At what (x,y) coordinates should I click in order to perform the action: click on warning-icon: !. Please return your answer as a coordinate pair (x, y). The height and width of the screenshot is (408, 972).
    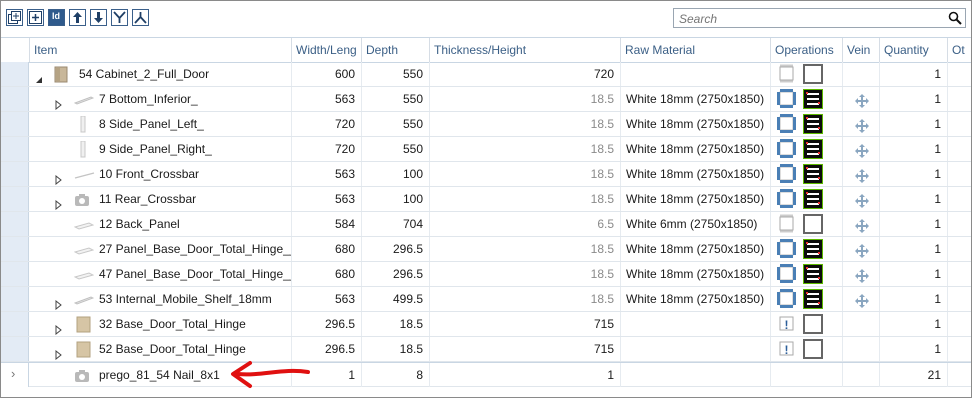
    Looking at the image, I should click on (786, 348).